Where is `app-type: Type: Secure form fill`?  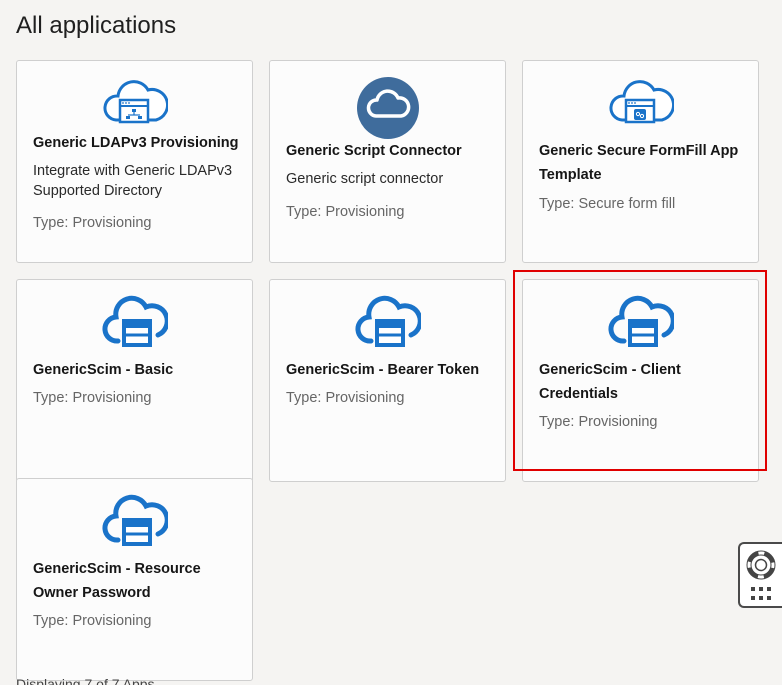
app-type: Type: Secure form fill is located at coordinates (607, 204).